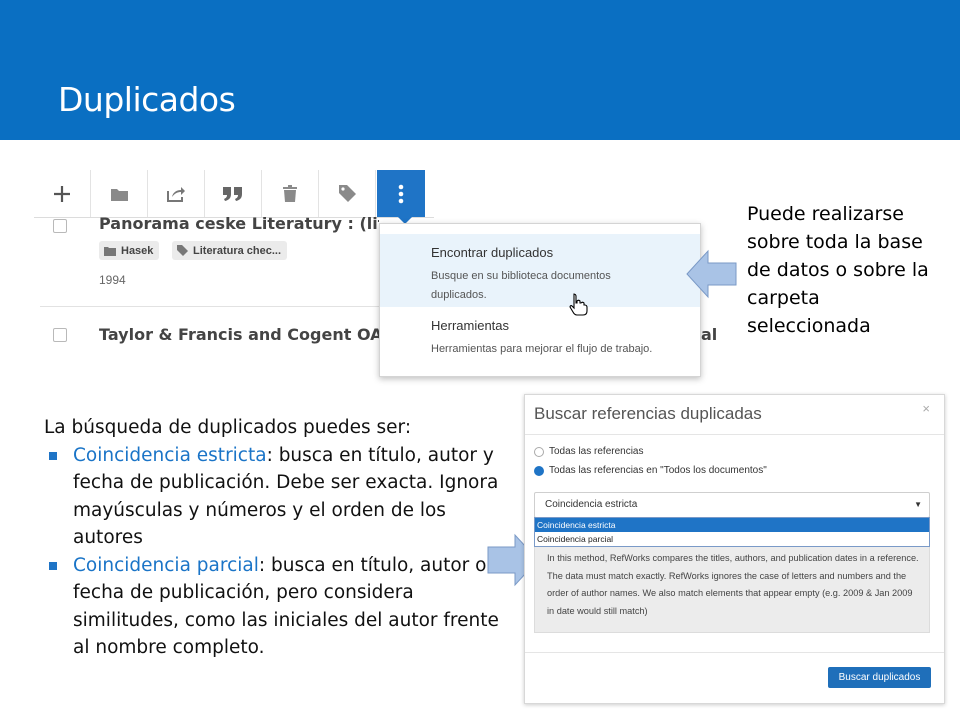 The width and height of the screenshot is (960, 720). I want to click on refworks-toolbar, so click(234, 197).